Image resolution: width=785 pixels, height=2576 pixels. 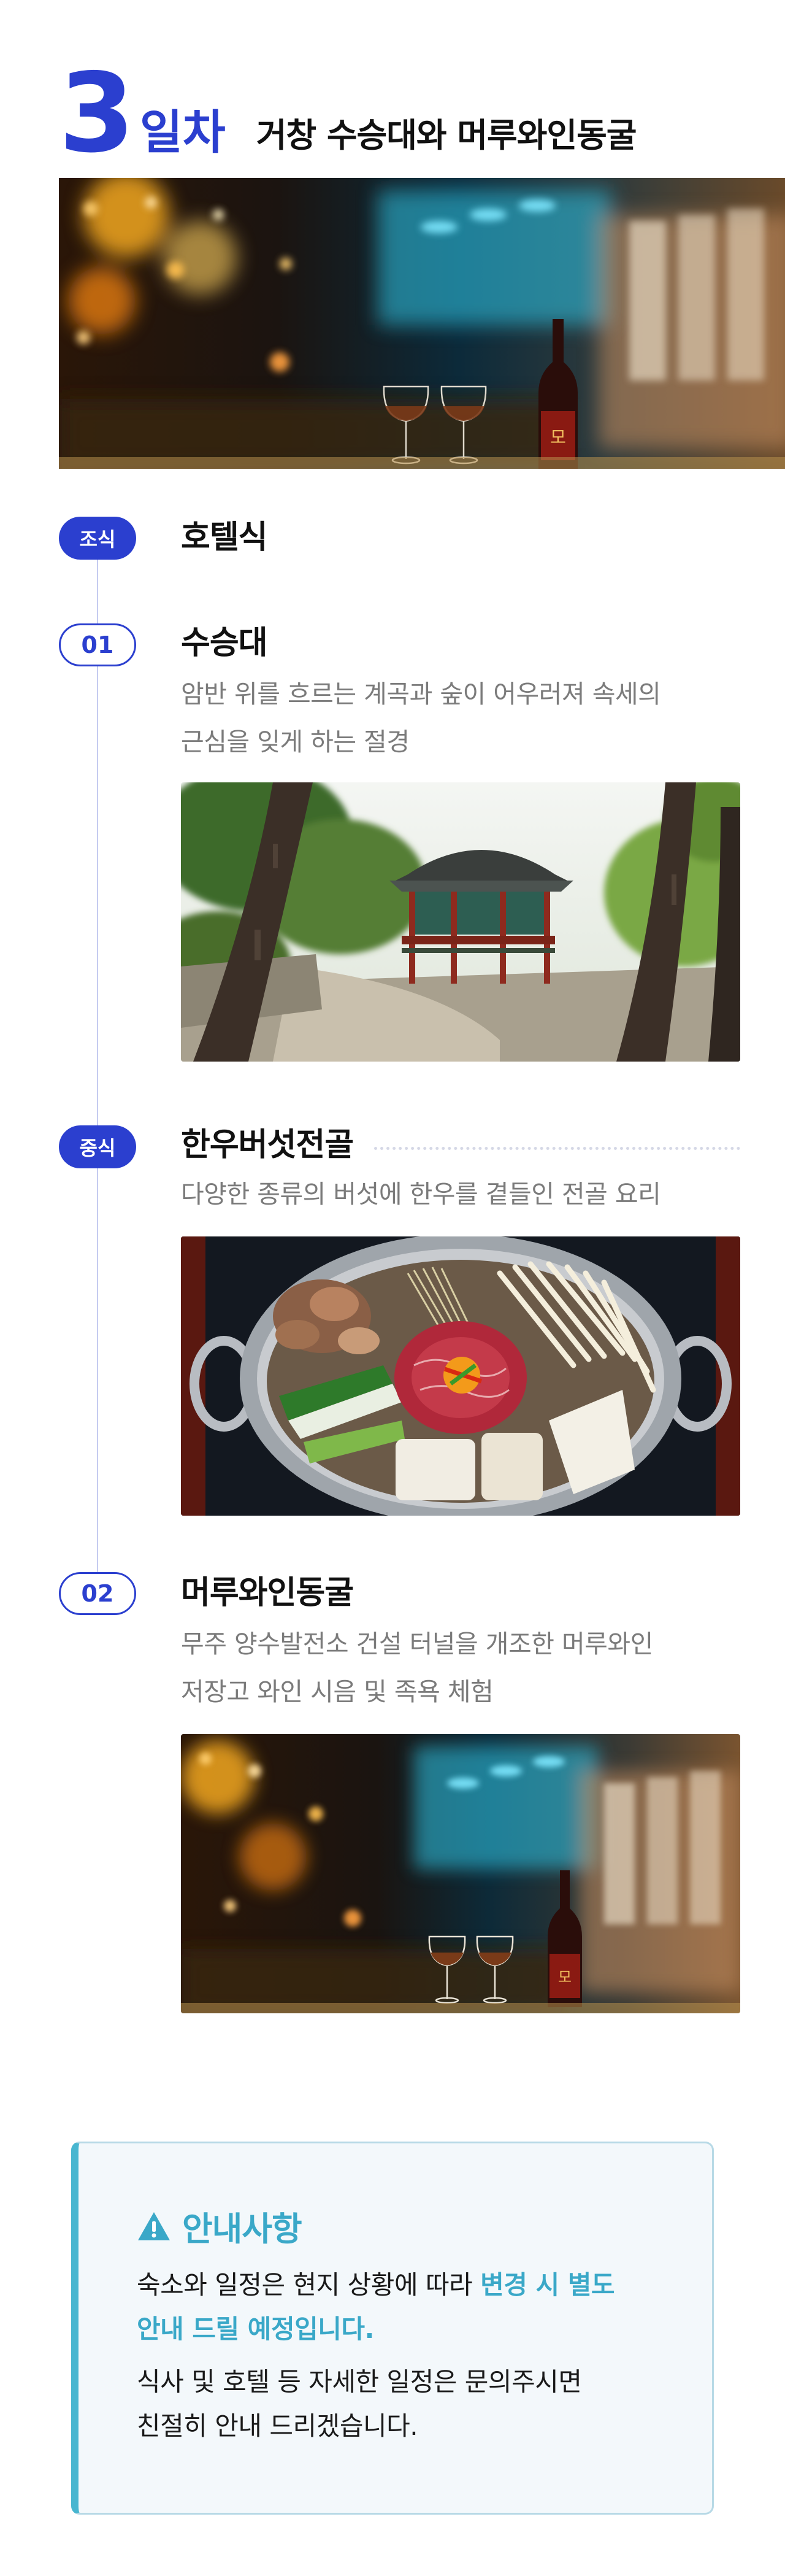 I want to click on stop-02-badge: 02, so click(x=98, y=1593).